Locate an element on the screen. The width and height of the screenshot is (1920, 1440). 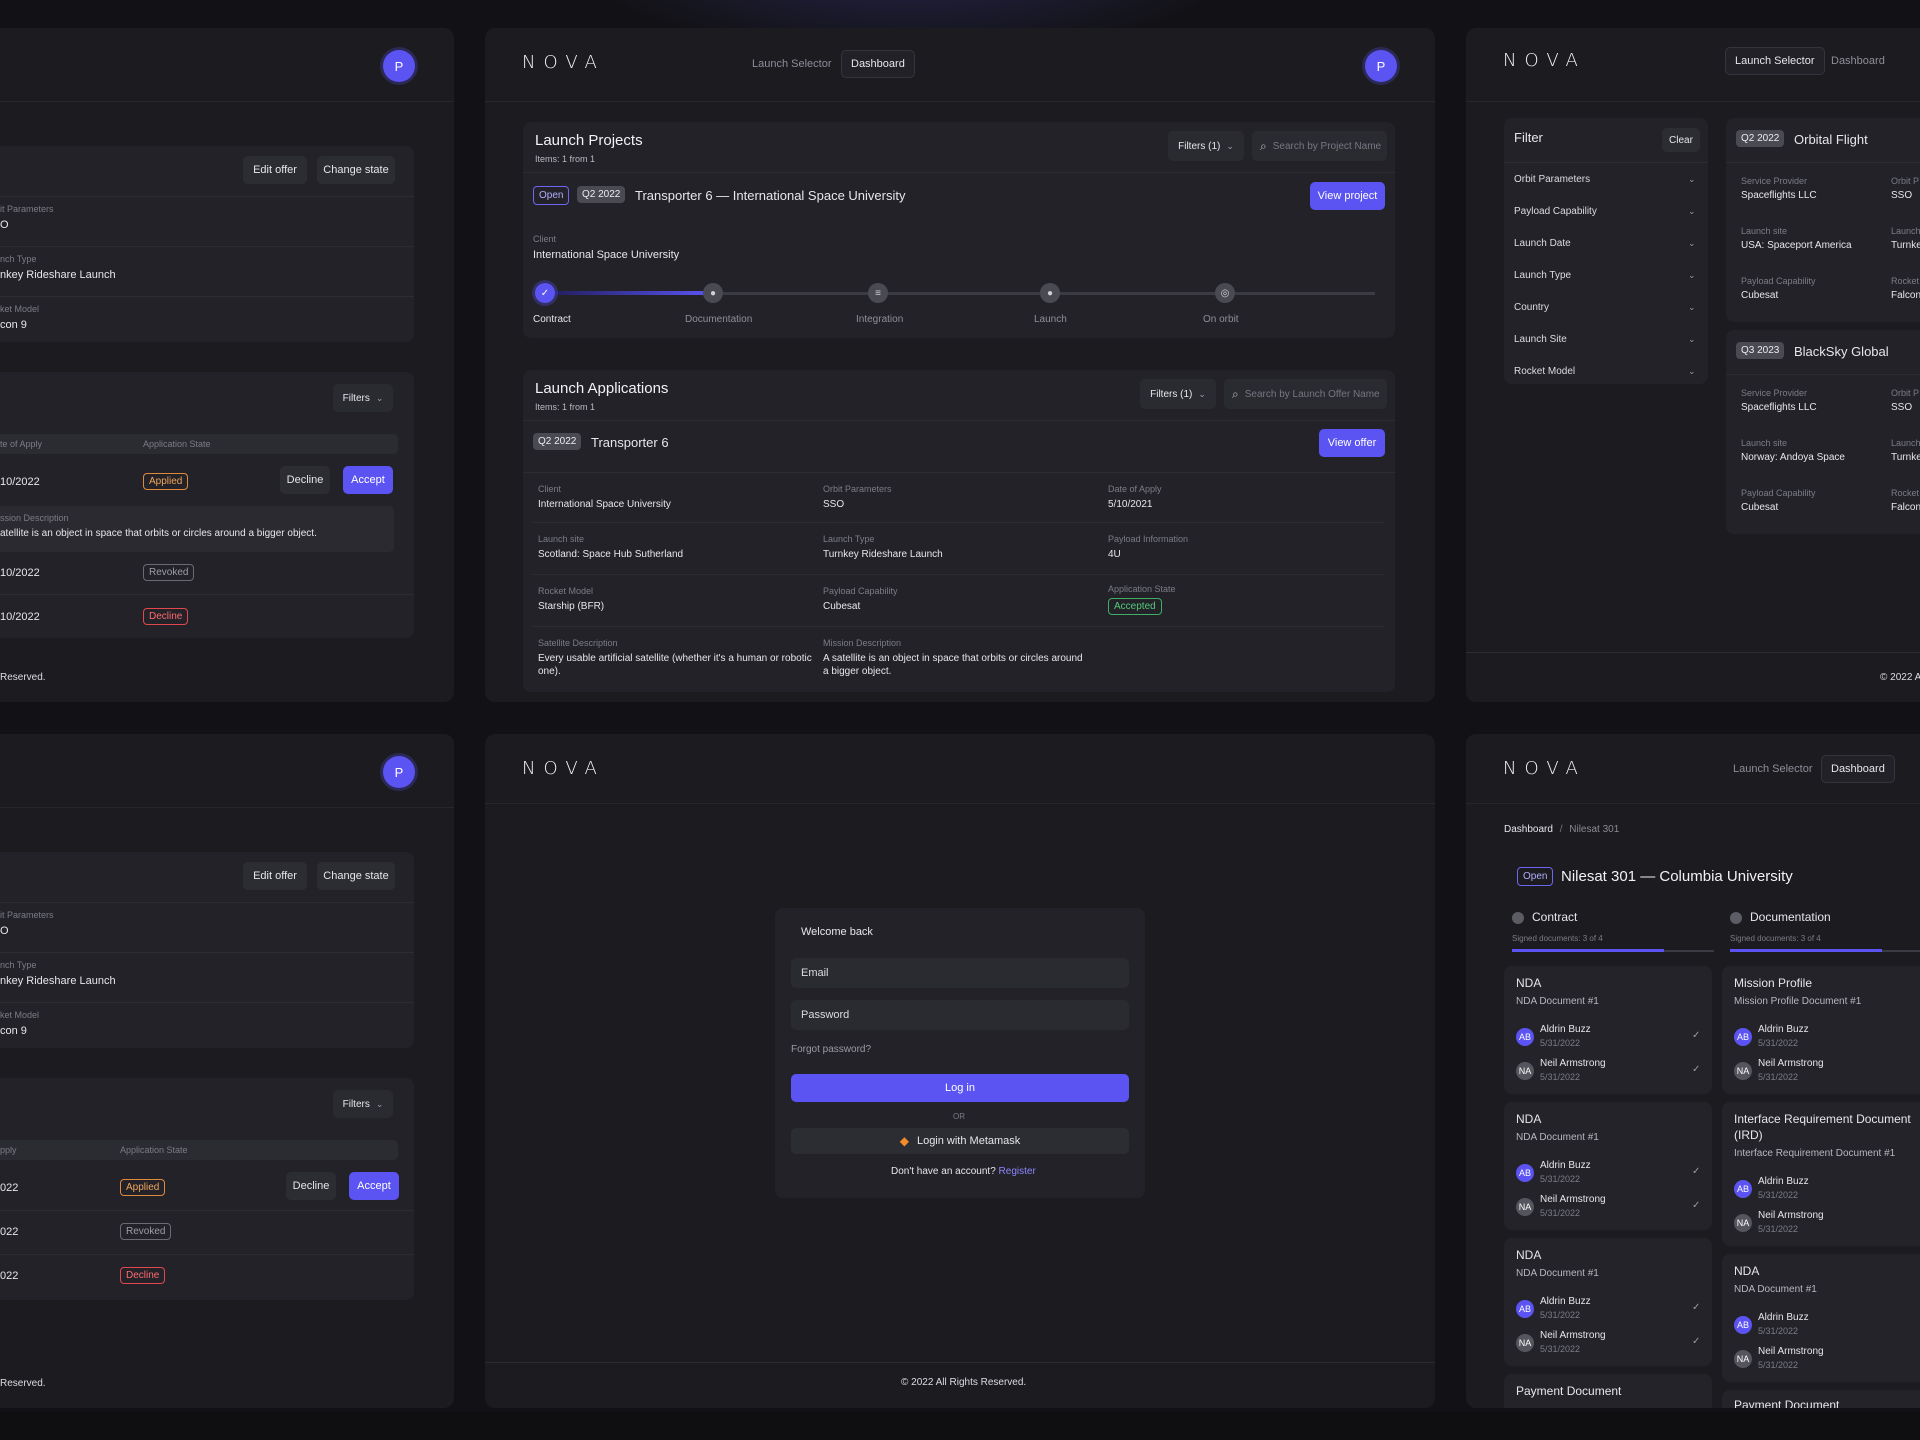
step-documentation-icon: ● is located at coordinates (713, 293).